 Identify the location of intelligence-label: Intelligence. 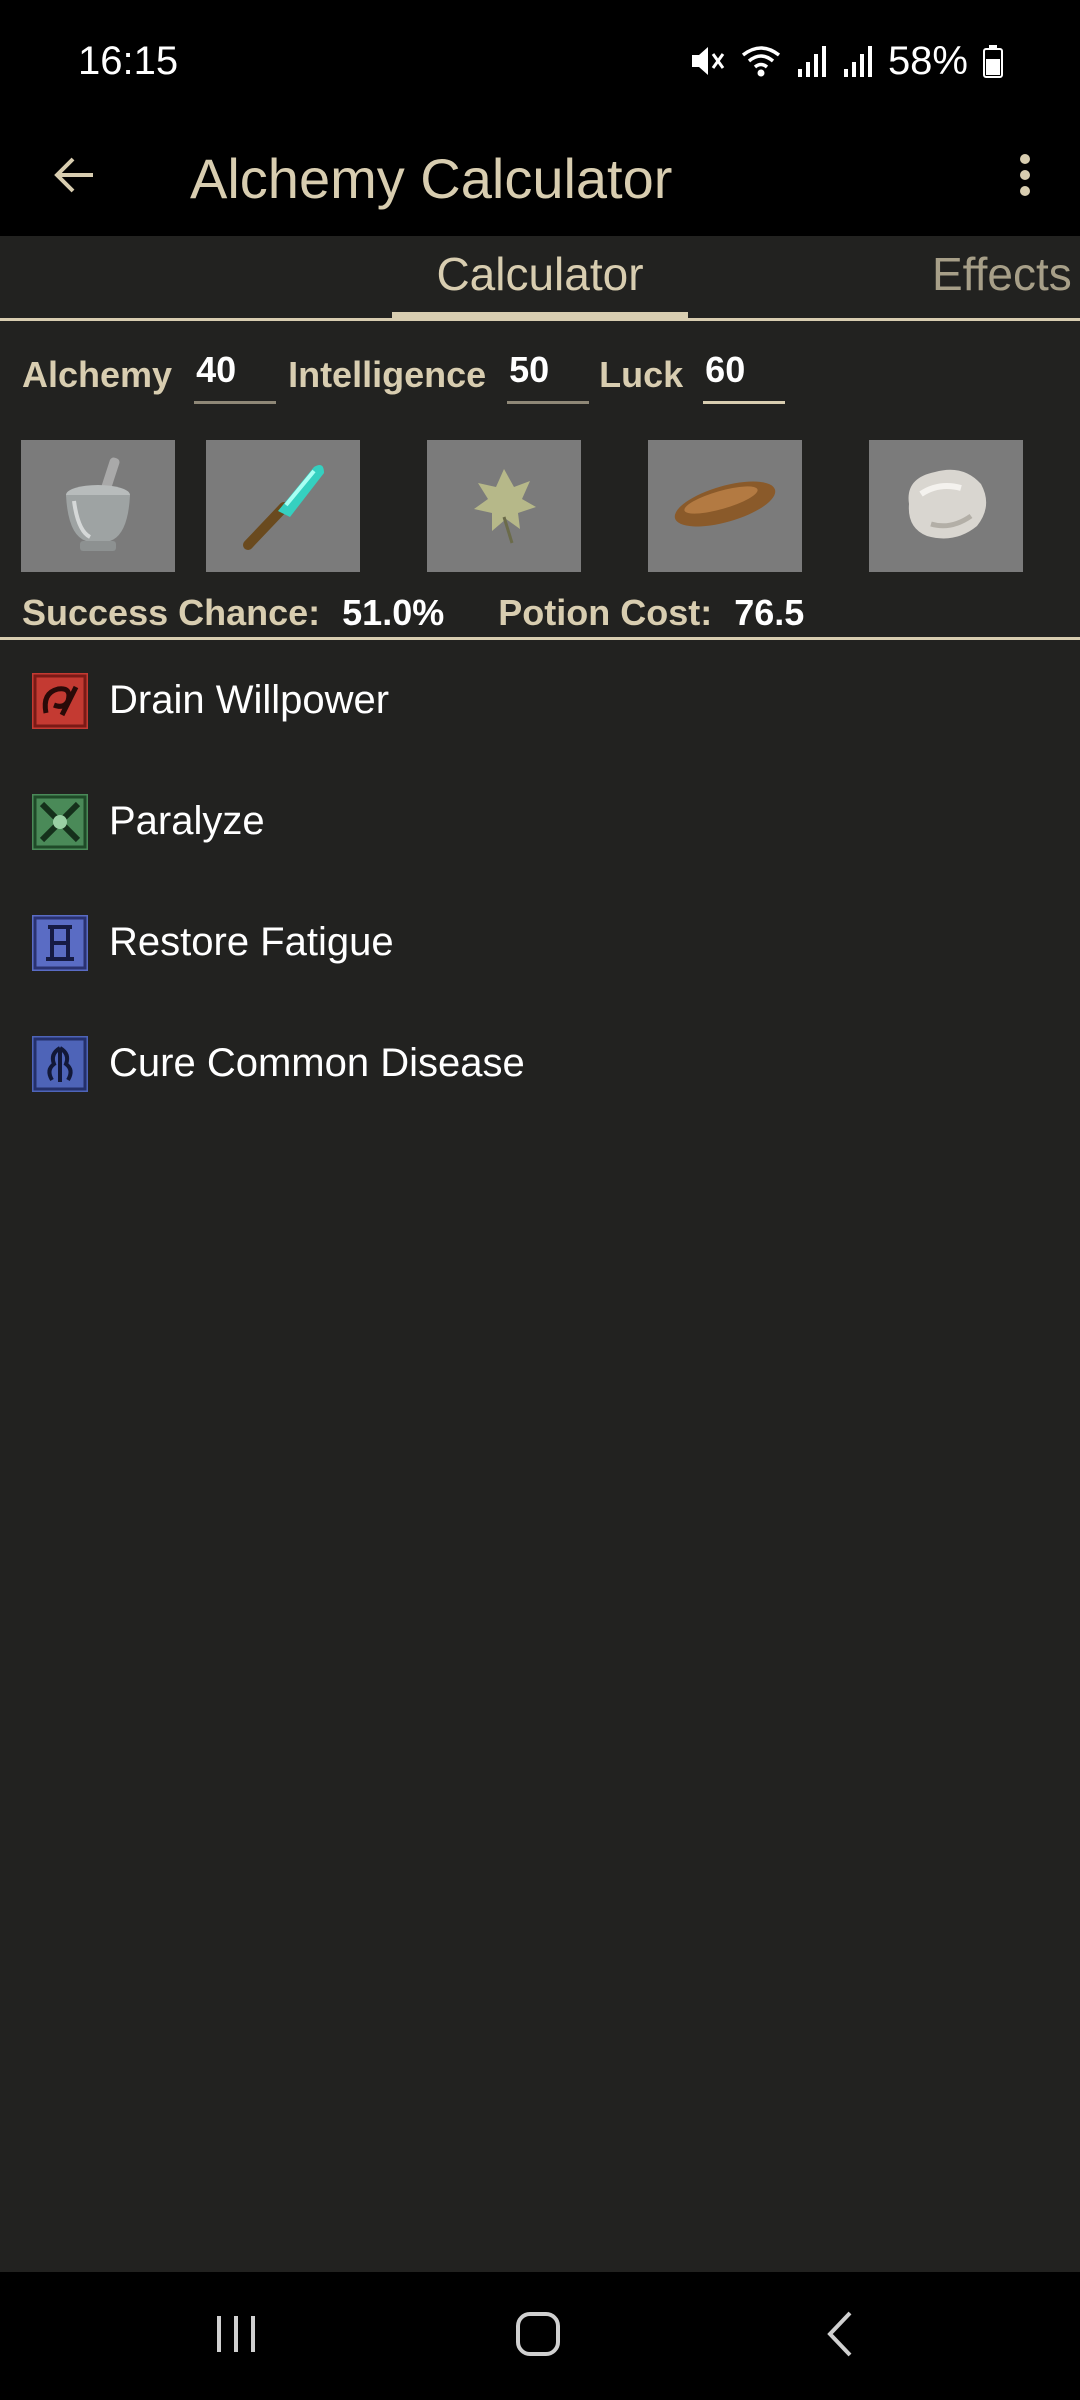
(387, 374).